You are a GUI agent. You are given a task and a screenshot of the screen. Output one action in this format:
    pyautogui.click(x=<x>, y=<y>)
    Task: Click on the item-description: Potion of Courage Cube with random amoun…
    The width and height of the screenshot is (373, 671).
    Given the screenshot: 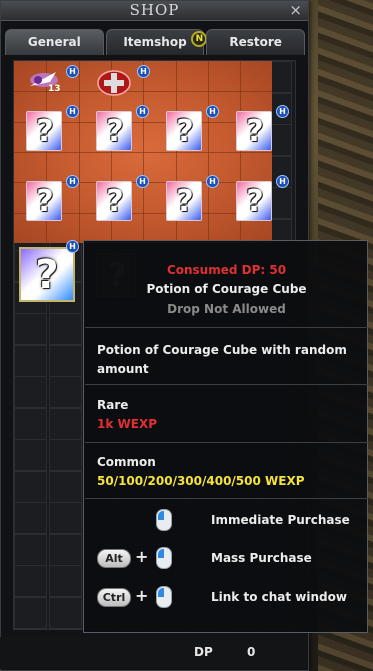 What is the action you would take?
    pyautogui.click(x=222, y=359)
    